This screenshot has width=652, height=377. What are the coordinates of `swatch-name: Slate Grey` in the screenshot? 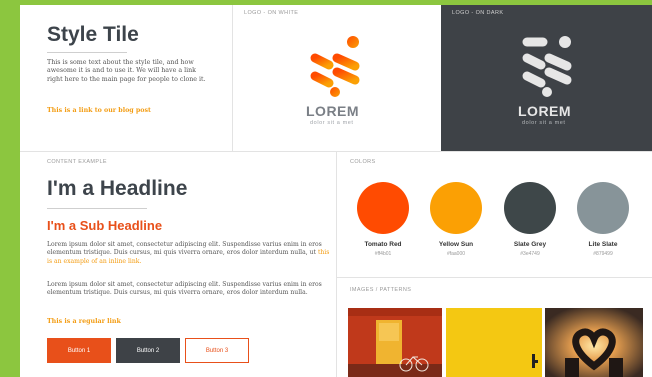 It's located at (530, 244).